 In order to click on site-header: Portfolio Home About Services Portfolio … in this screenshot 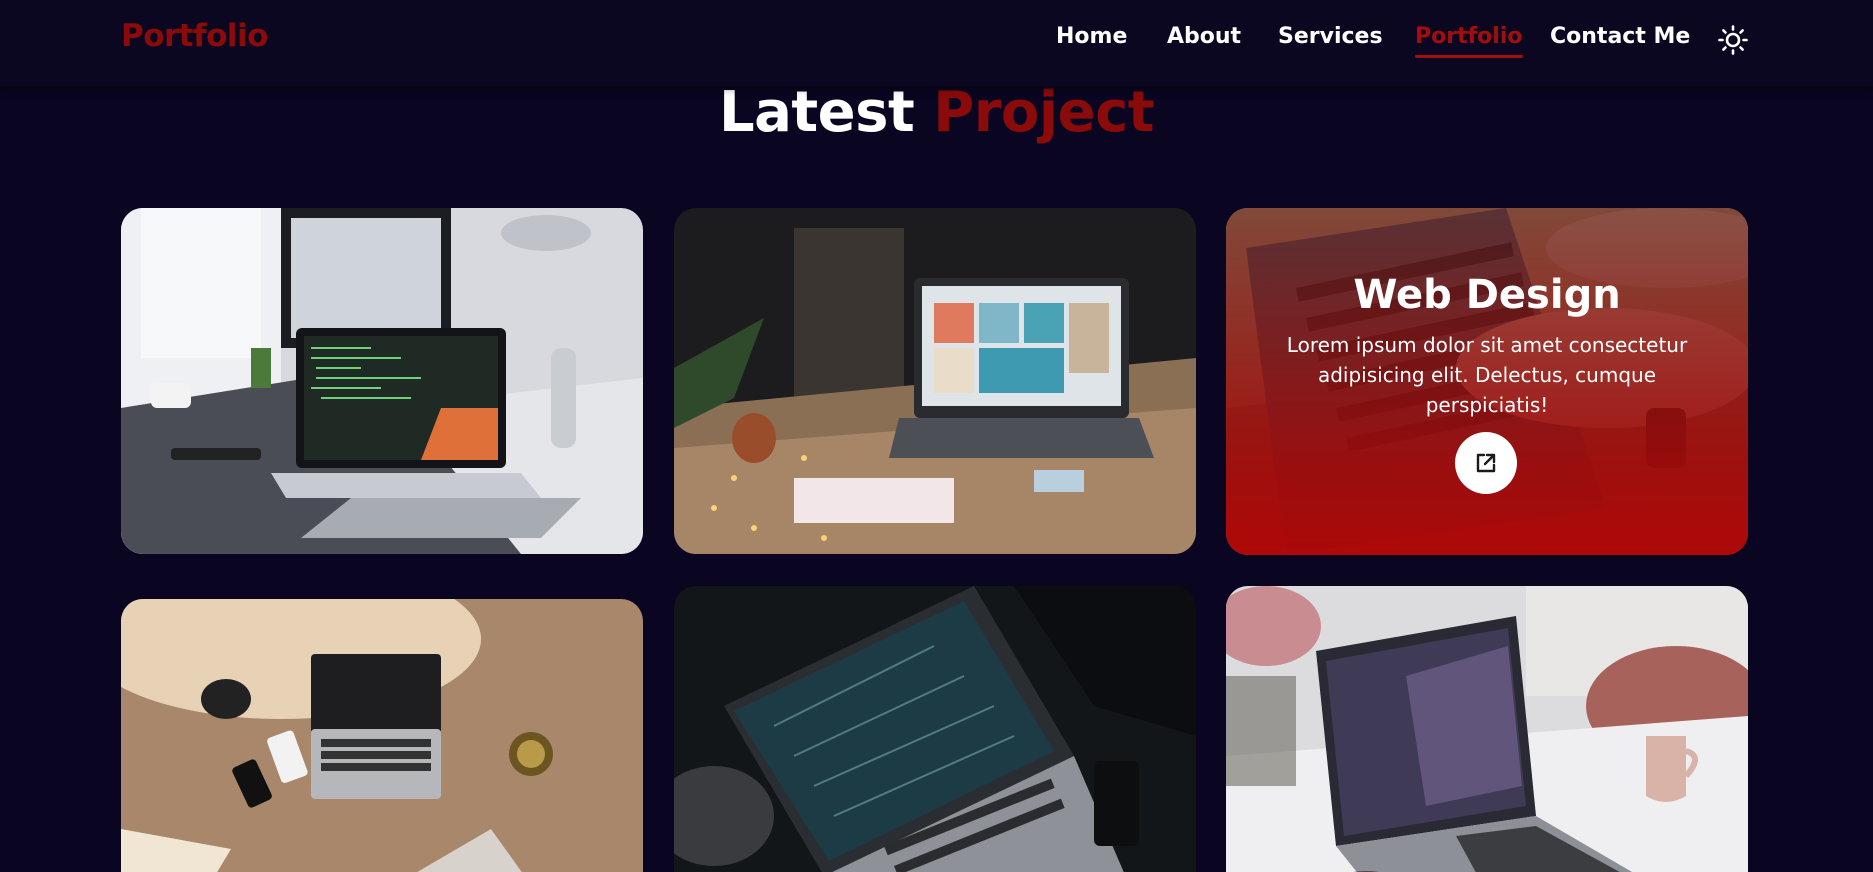, I will do `click(936, 43)`.